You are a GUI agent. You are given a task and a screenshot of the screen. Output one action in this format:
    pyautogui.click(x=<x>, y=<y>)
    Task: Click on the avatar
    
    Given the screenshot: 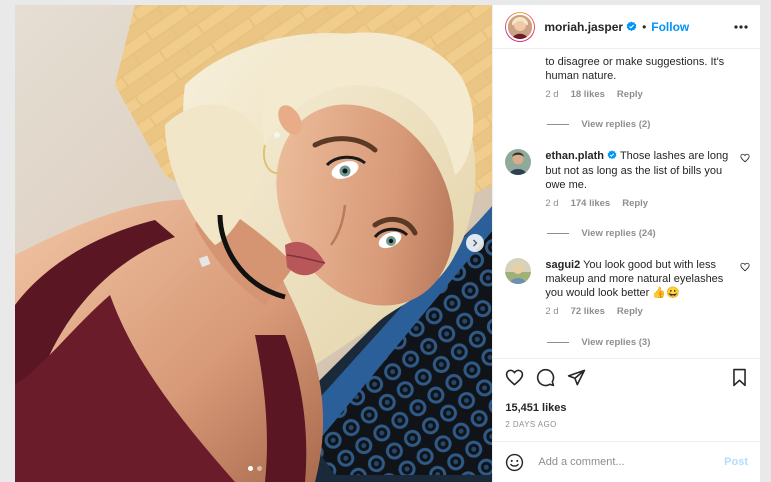 What is the action you would take?
    pyautogui.click(x=520, y=26)
    